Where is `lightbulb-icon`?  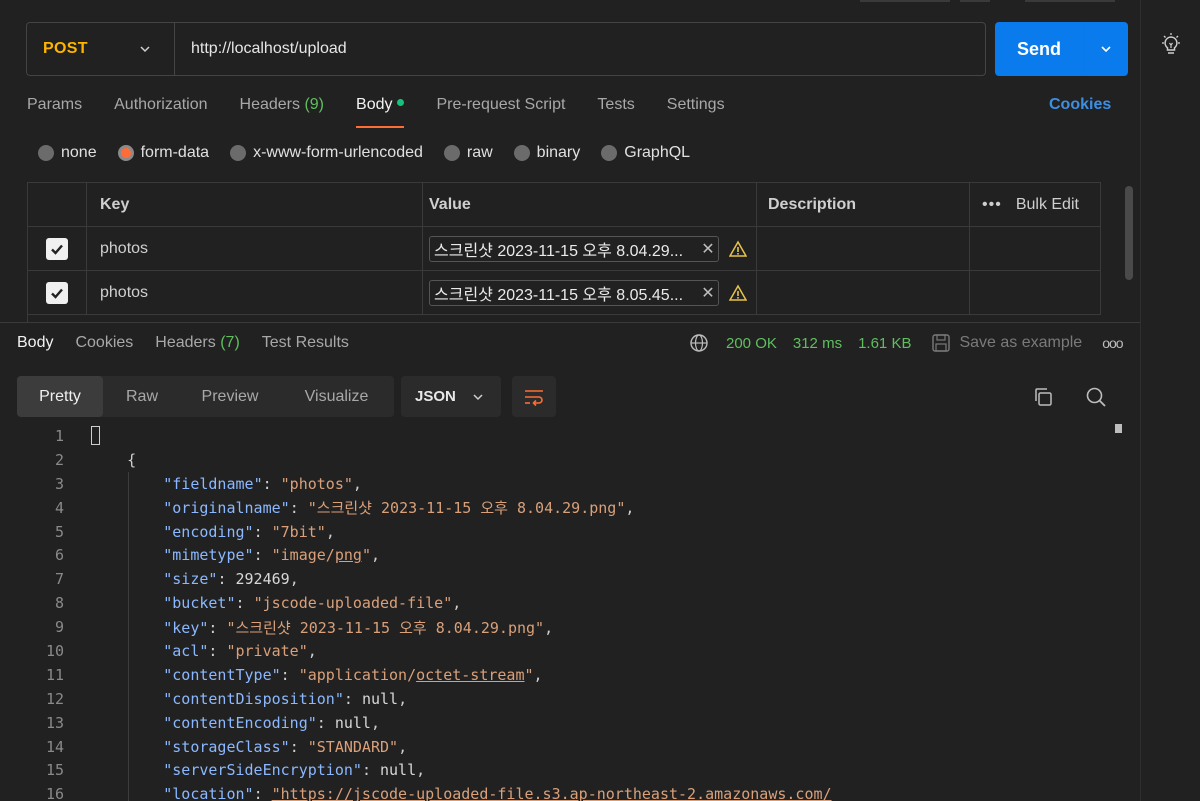 lightbulb-icon is located at coordinates (1171, 45).